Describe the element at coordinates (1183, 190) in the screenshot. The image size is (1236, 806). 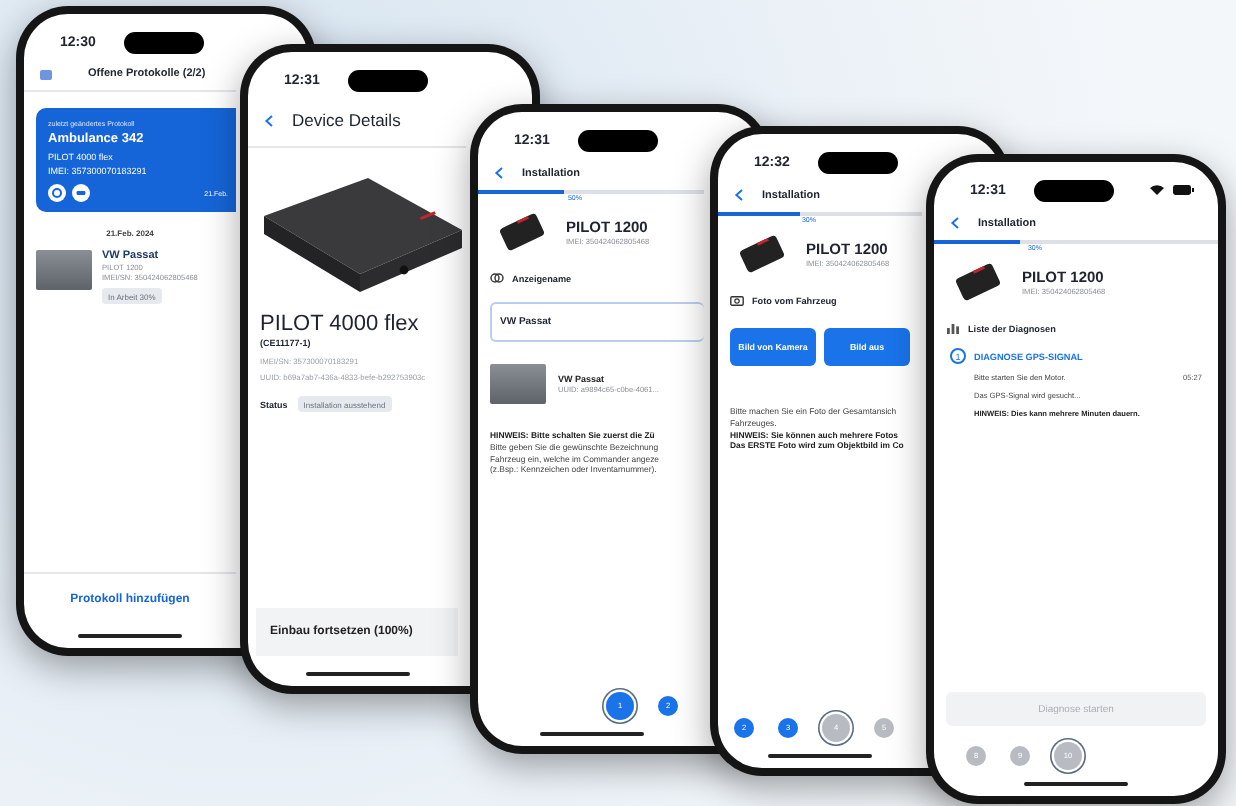
I see `battery-icon` at that location.